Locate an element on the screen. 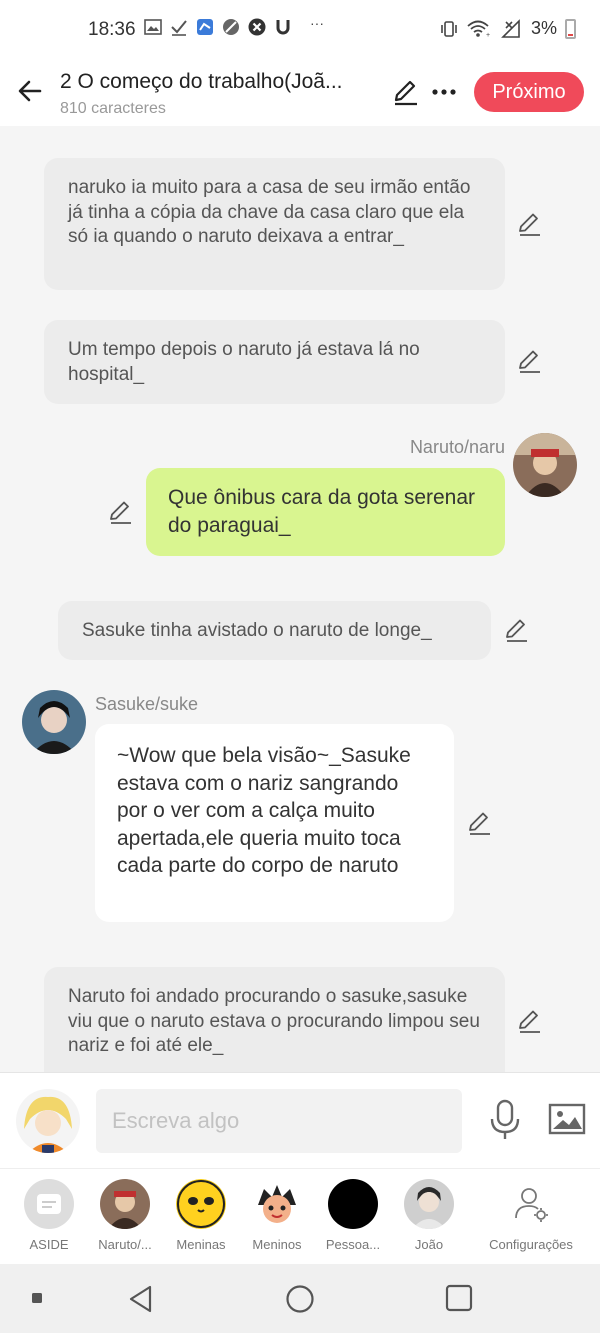  vibrate-icon is located at coordinates (449, 28).